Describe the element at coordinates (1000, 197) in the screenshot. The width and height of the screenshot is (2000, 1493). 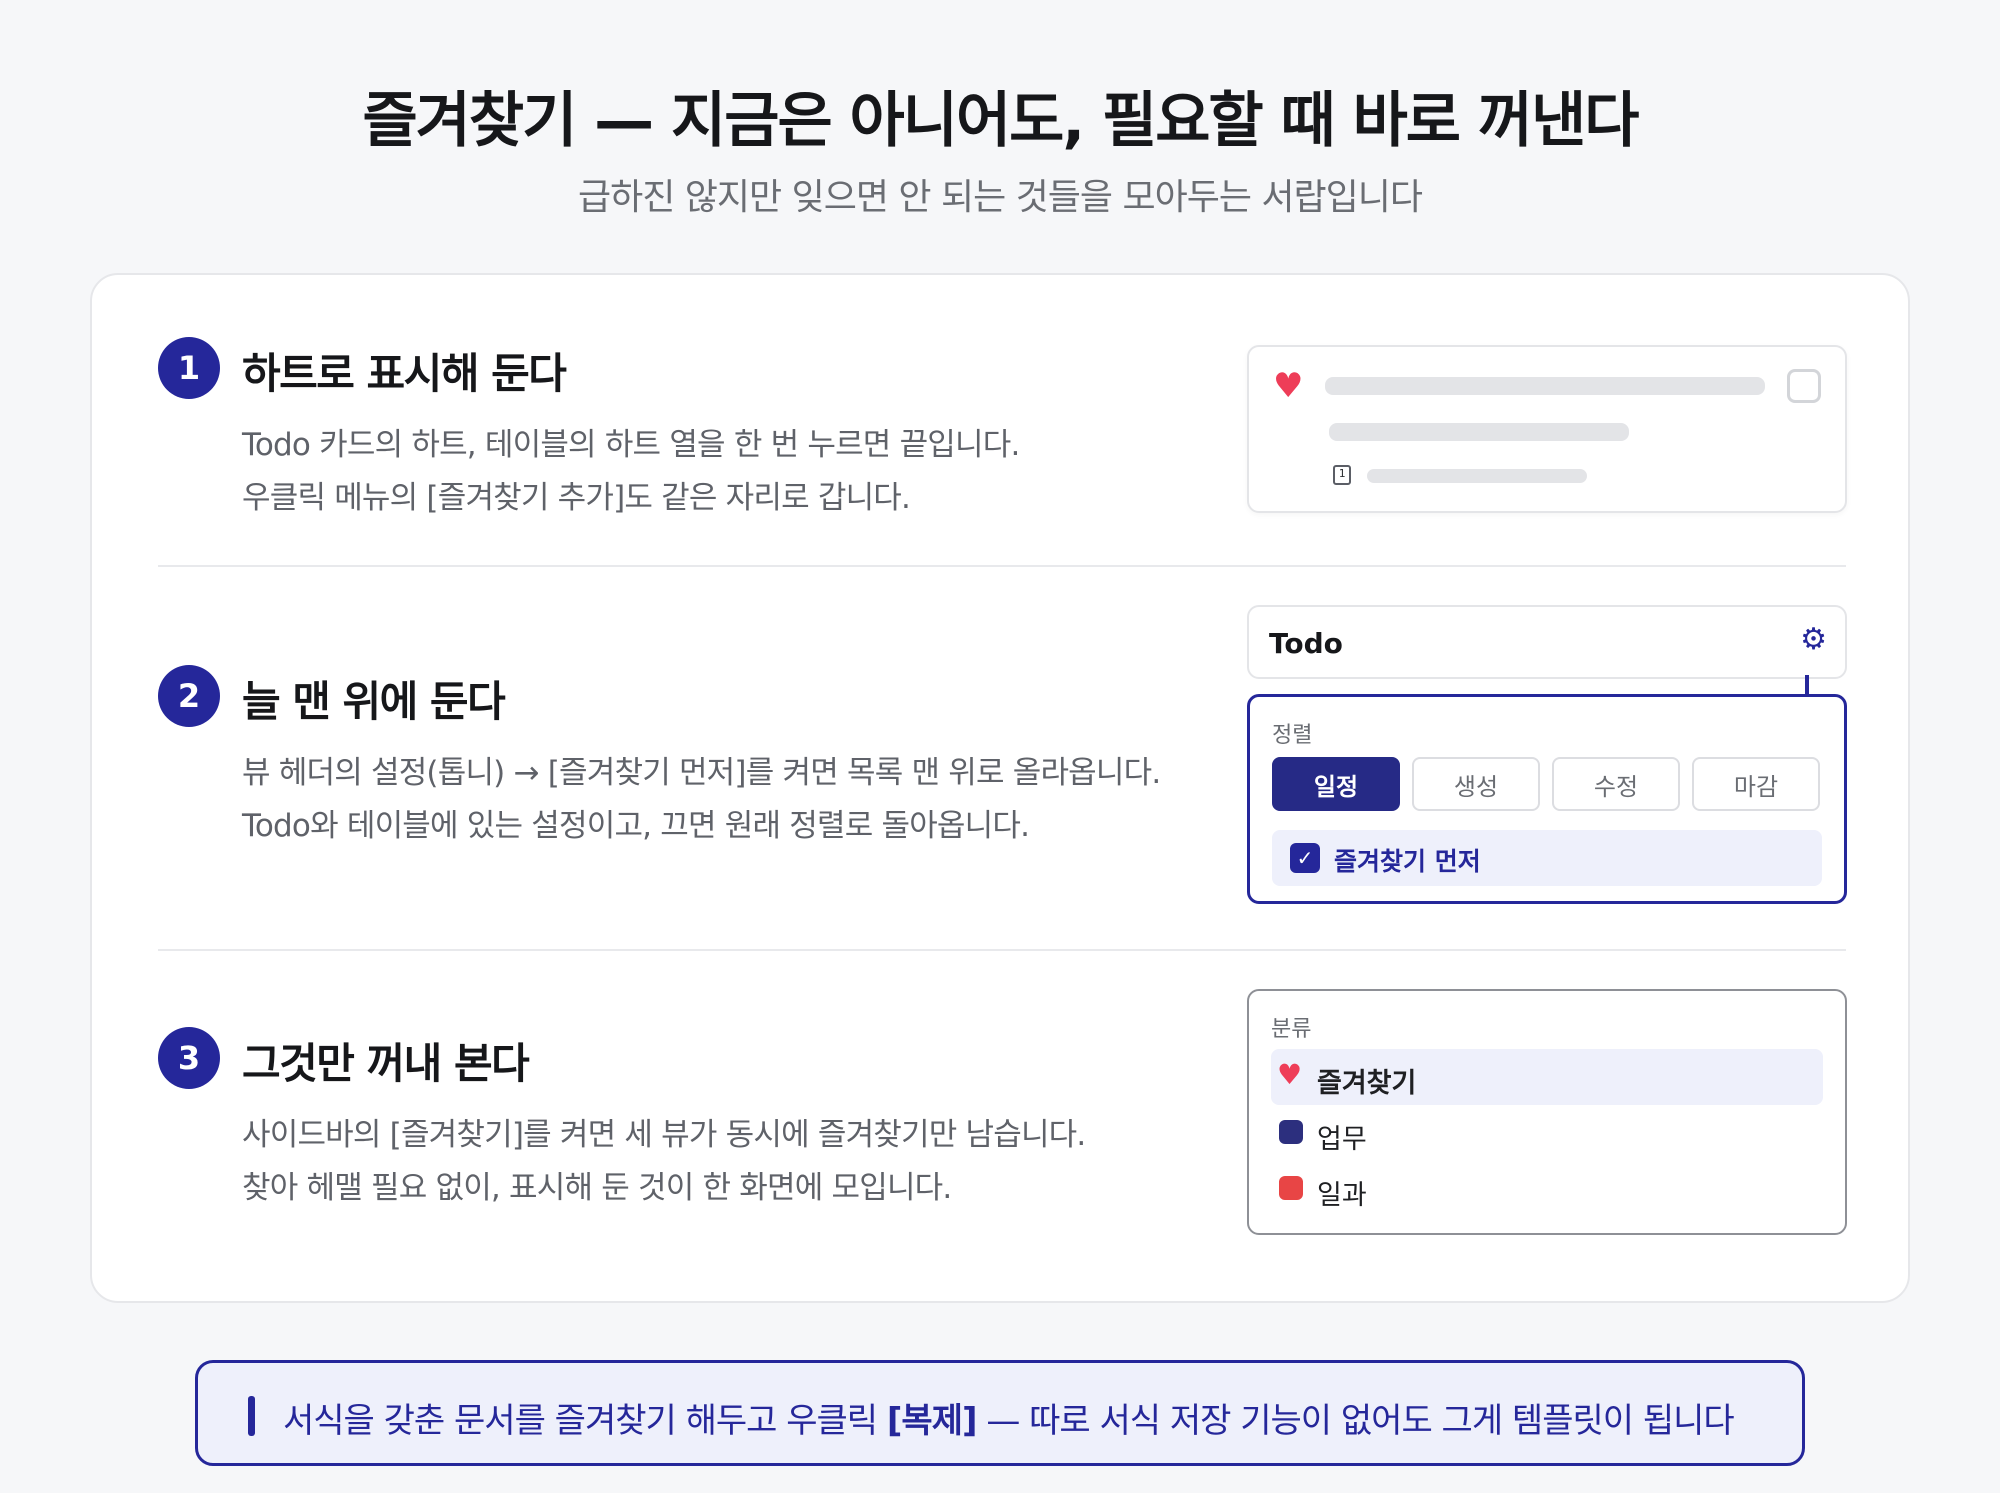
I see `page-subtitle: 급하진 않지만 잊으면 안 되는 것들을 모아두는 서랍입니다` at that location.